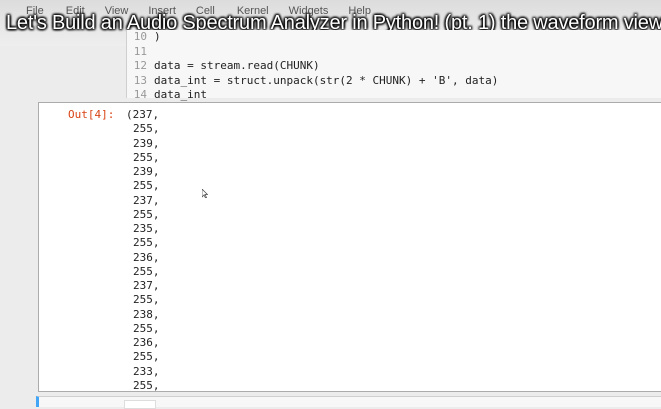  Describe the element at coordinates (157, 36) in the screenshot. I see `code-text: )` at that location.